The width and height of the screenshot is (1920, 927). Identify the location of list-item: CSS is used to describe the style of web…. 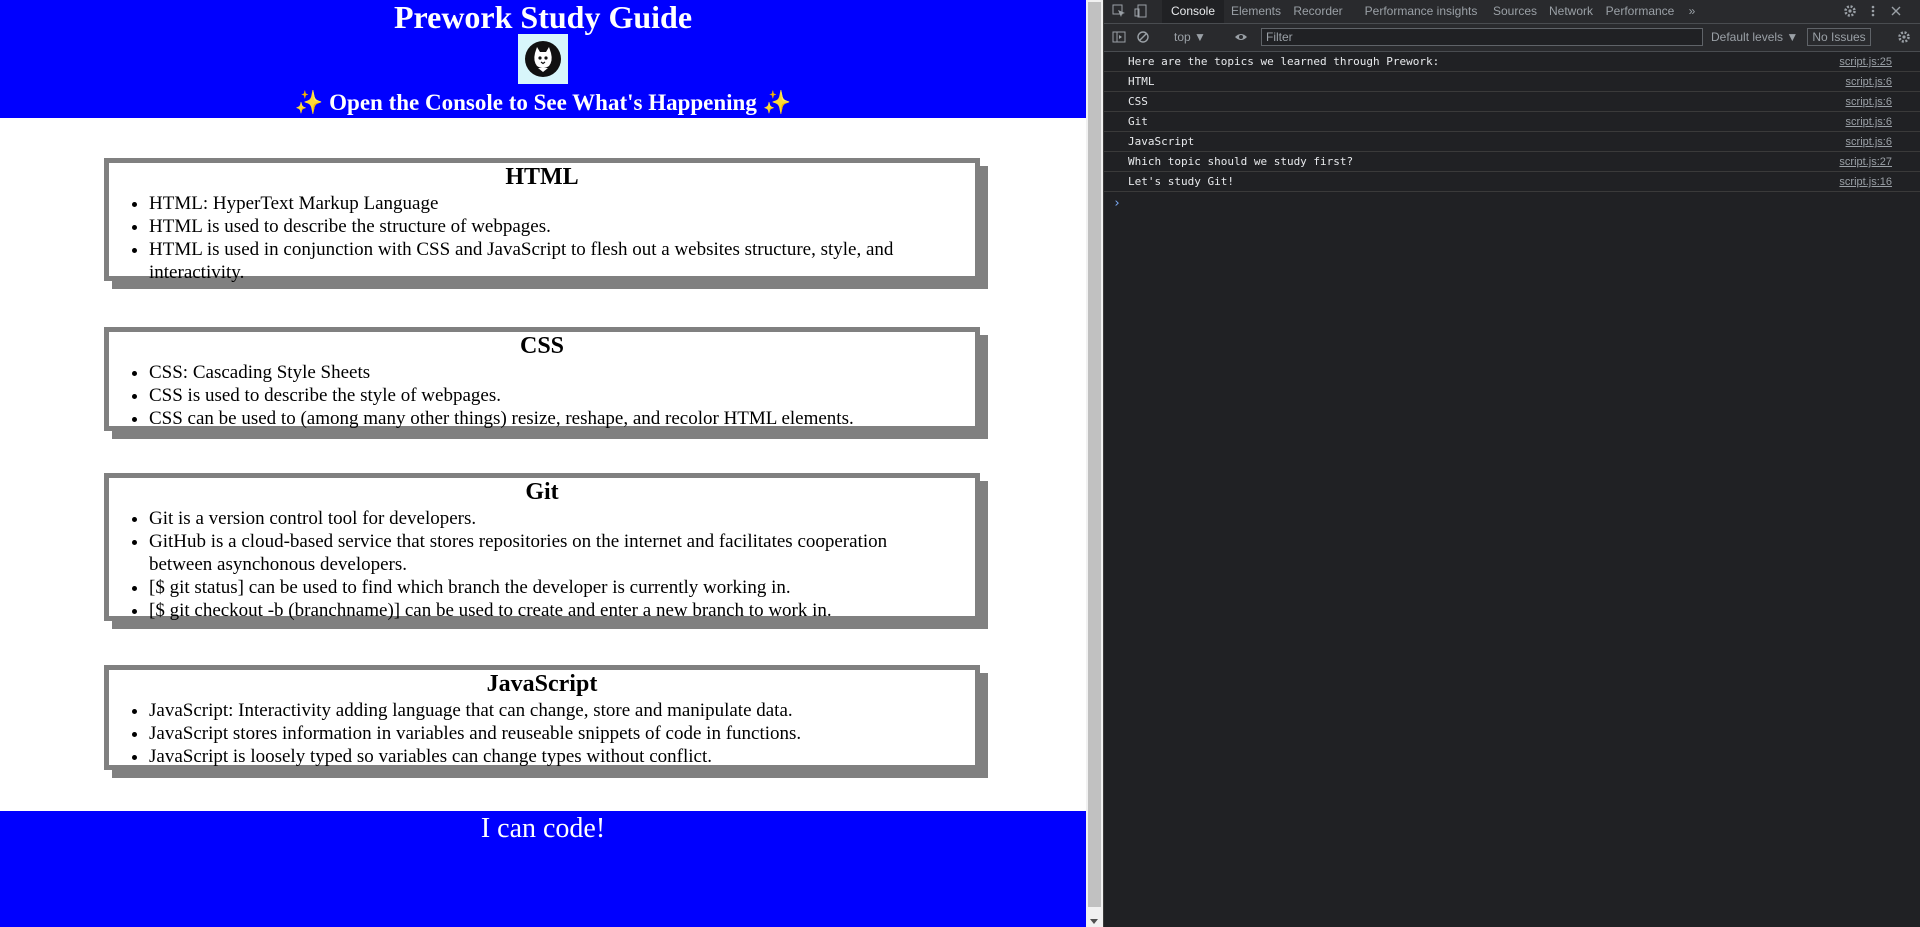
(542, 395).